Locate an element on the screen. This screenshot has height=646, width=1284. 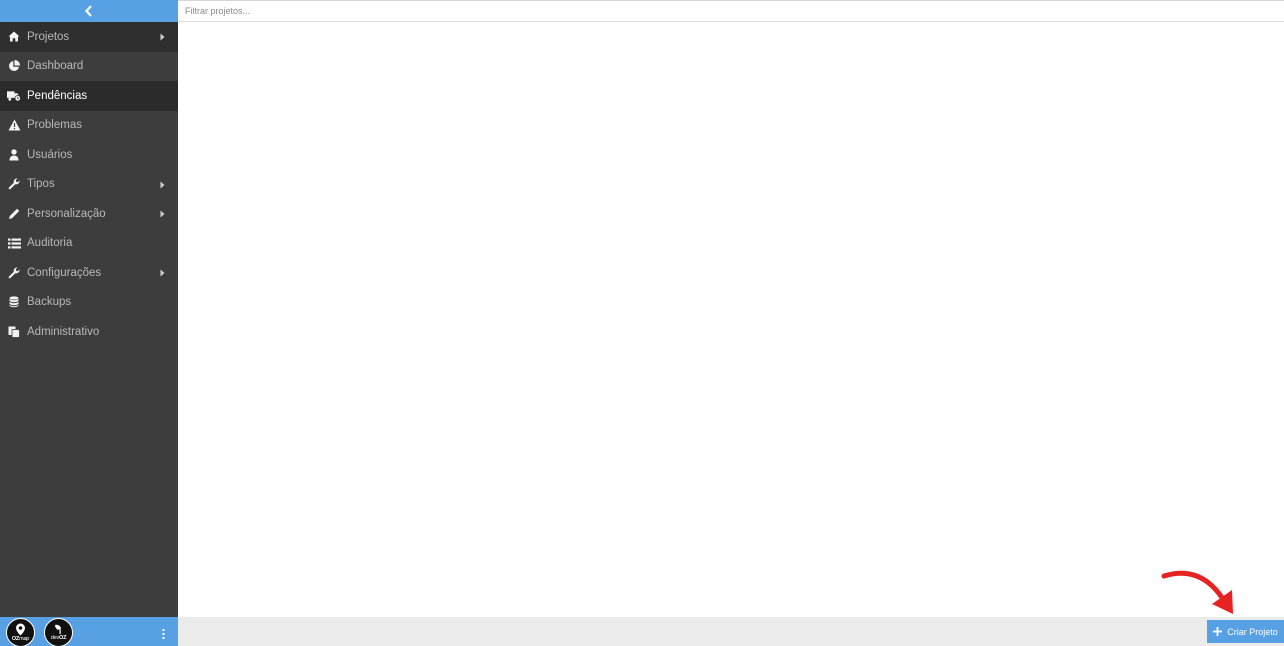
truck-clock-icon is located at coordinates (14, 96).